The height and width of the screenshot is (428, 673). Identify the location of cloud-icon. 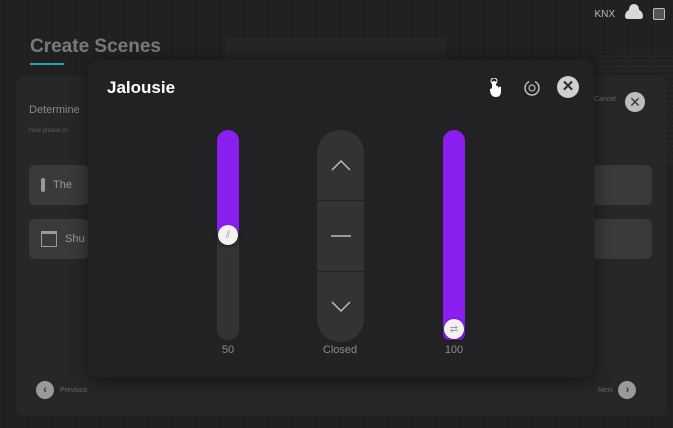
(634, 11).